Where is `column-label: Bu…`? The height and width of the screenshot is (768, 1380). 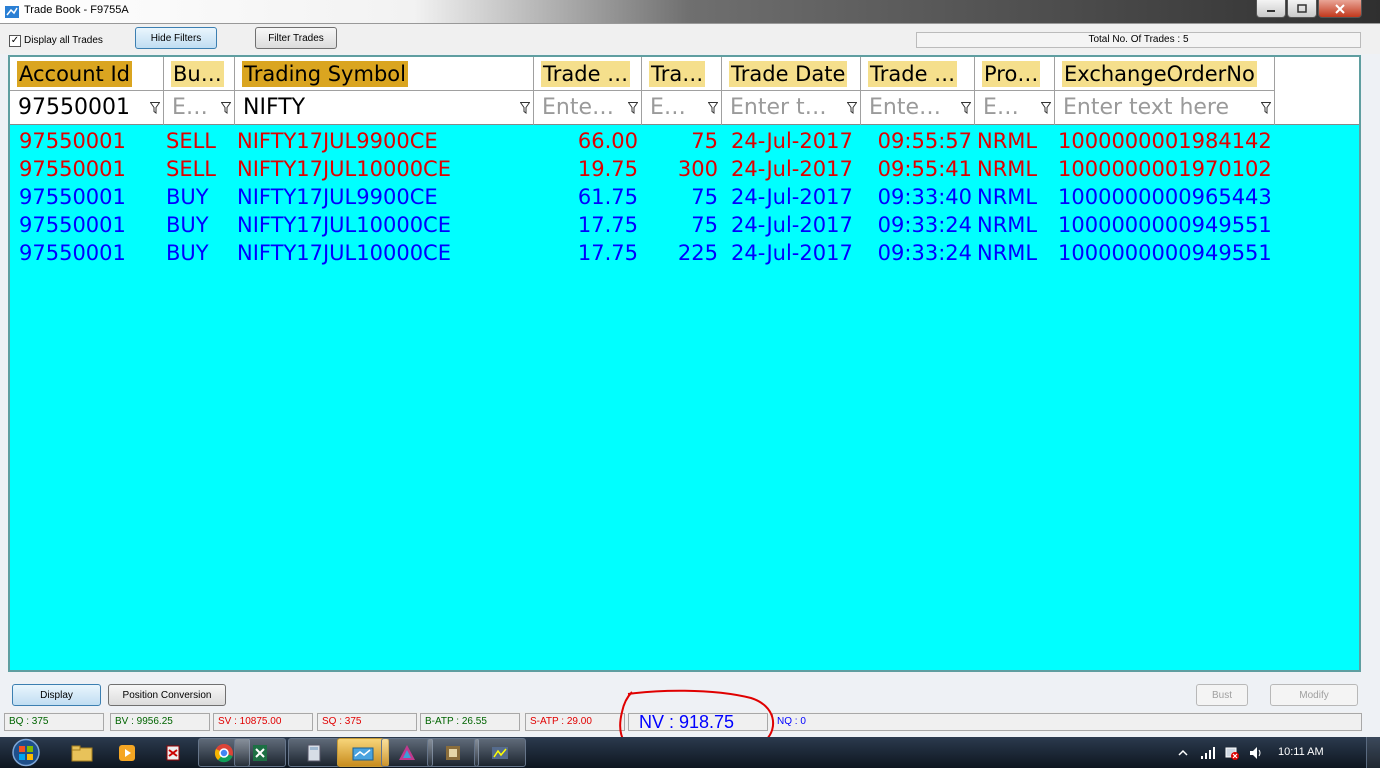
column-label: Bu… is located at coordinates (197, 74).